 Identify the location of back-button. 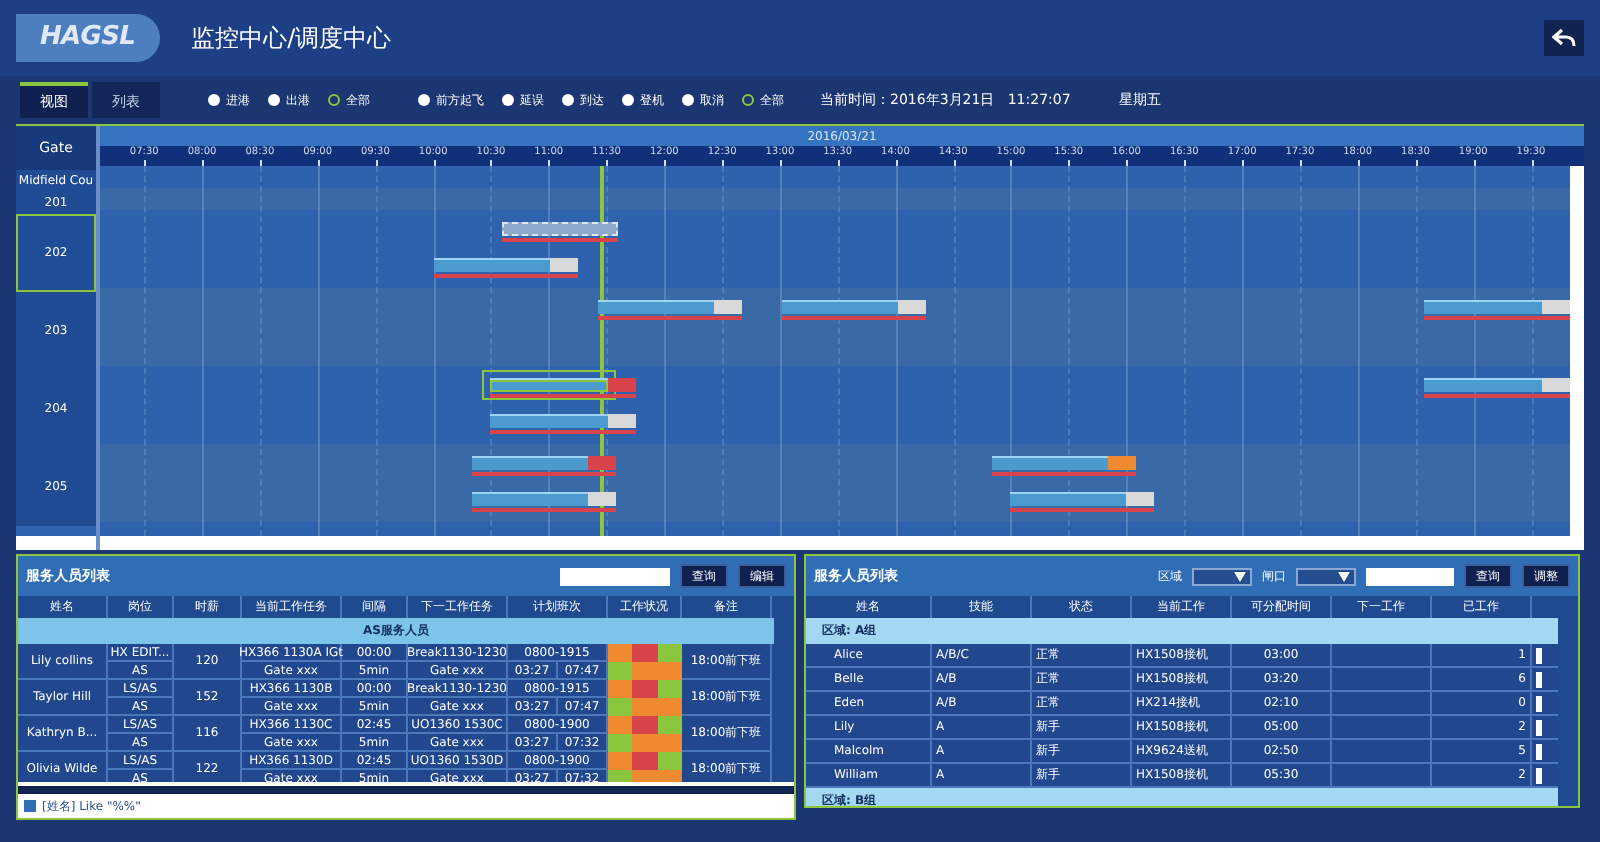
(1564, 38).